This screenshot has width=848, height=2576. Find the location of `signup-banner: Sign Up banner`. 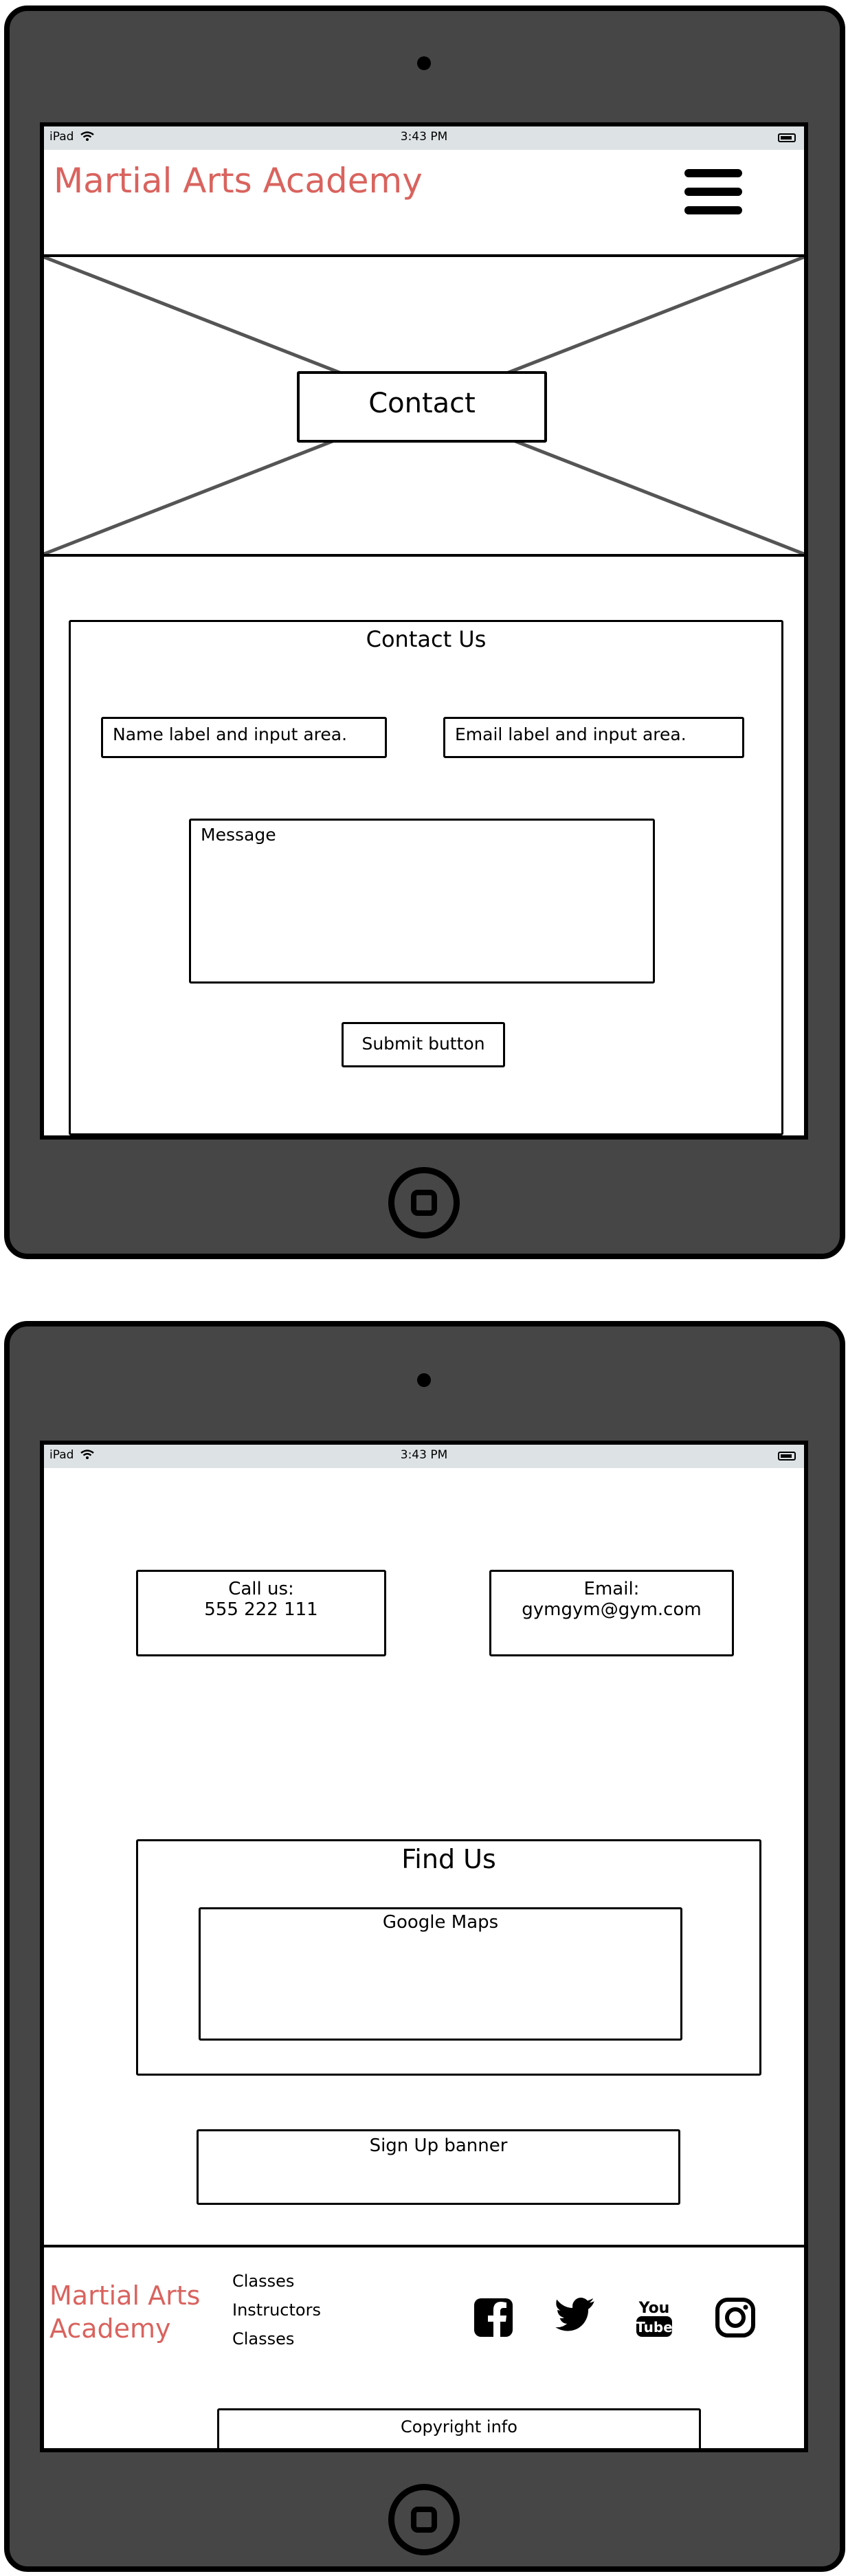

signup-banner: Sign Up banner is located at coordinates (438, 2167).